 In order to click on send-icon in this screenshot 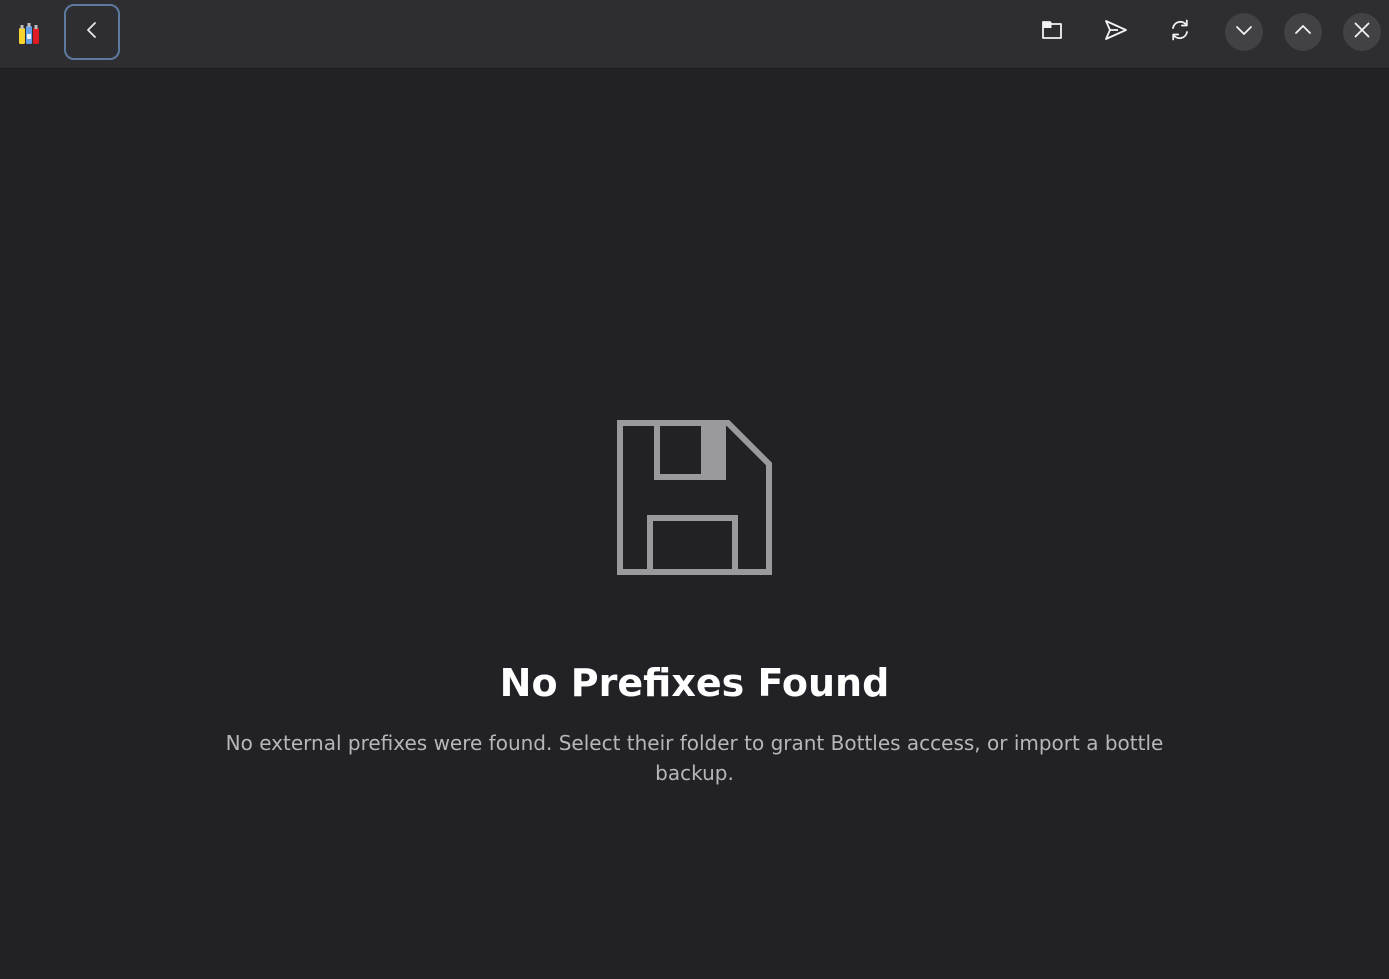, I will do `click(1116, 32)`.